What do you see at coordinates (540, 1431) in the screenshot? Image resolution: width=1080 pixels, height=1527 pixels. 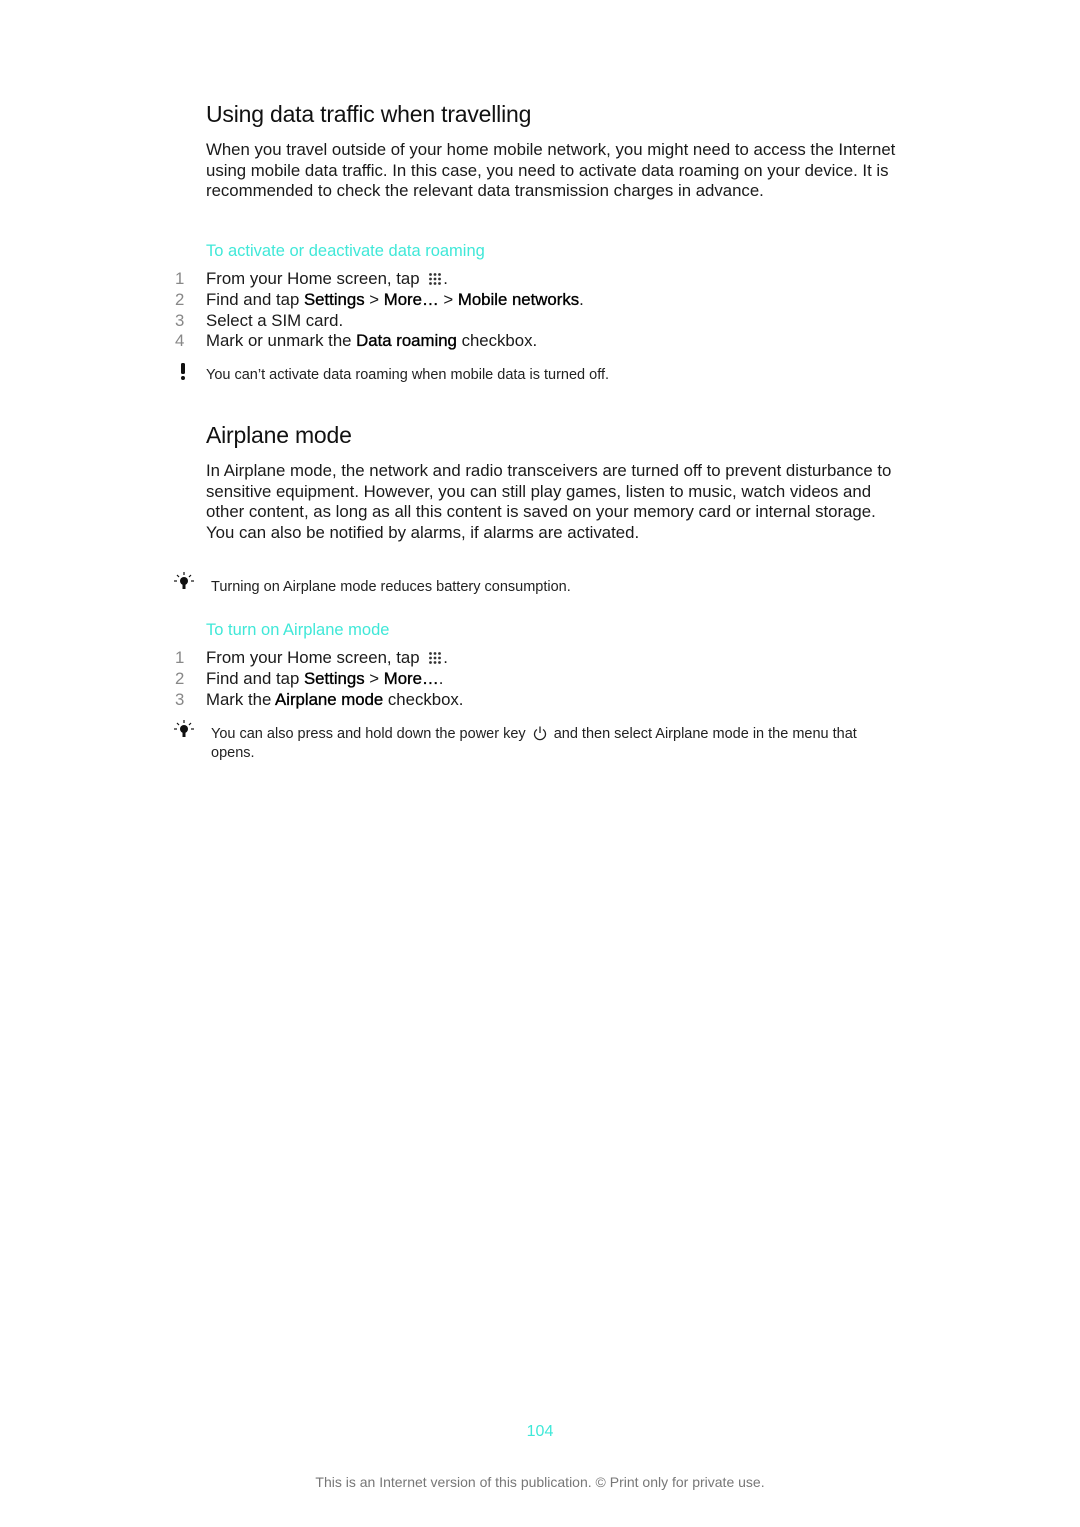 I see `page-number: 104` at bounding box center [540, 1431].